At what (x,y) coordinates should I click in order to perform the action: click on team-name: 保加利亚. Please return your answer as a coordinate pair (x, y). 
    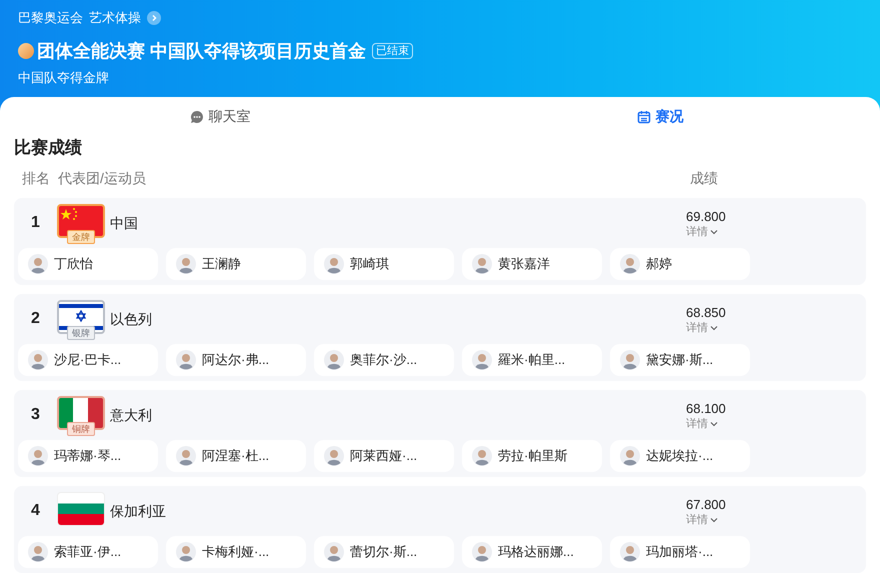
    Looking at the image, I should click on (138, 511).